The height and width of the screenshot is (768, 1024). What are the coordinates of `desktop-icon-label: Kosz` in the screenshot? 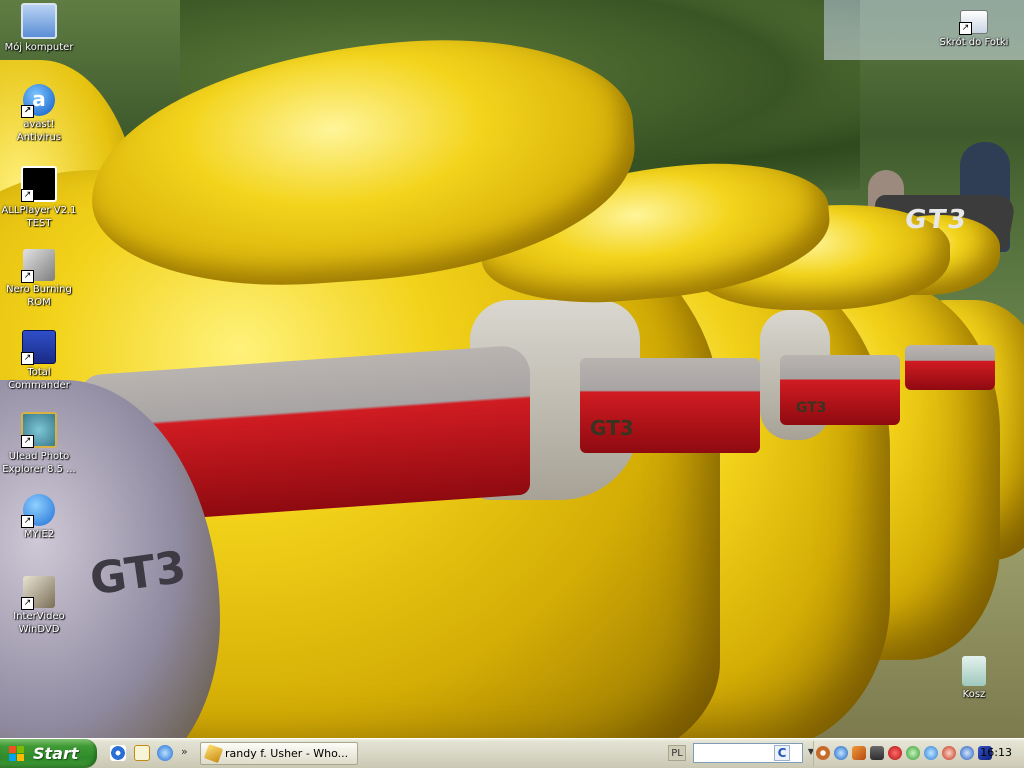 It's located at (974, 694).